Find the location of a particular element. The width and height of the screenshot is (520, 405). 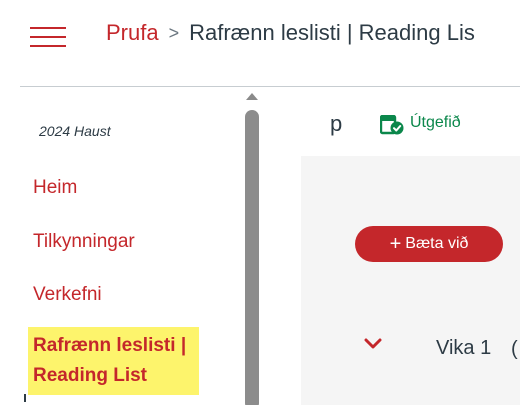

breadcrumb-current-page: Rafrænn leslisti | Reading Lis is located at coordinates (332, 32).